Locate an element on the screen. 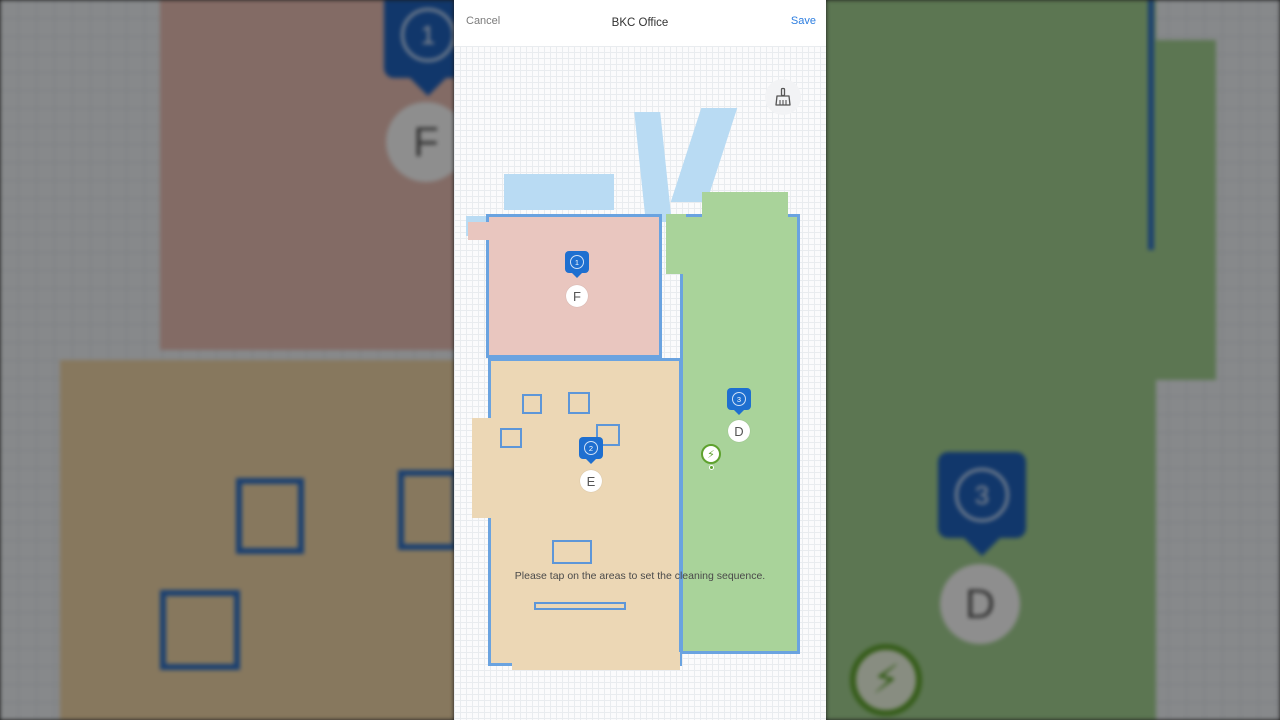 This screenshot has width=1280, height=720. cancel-button: Cancel is located at coordinates (483, 21).